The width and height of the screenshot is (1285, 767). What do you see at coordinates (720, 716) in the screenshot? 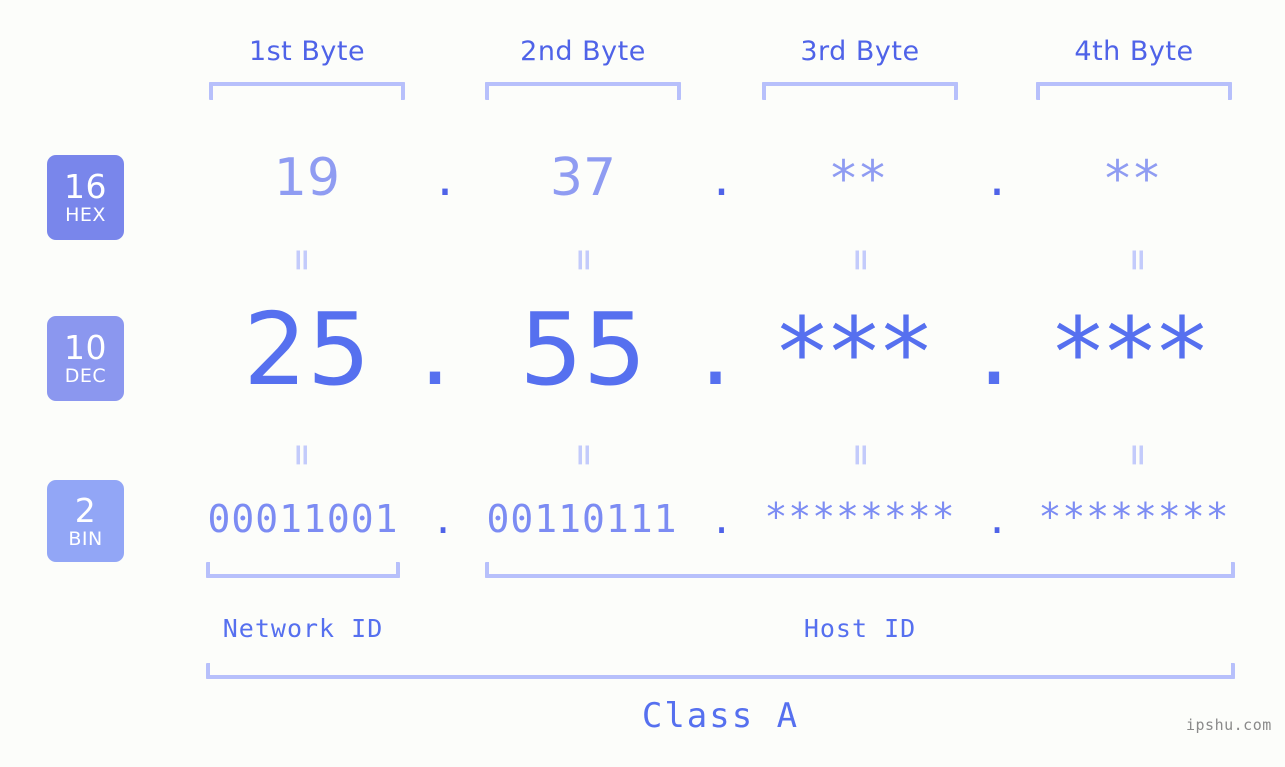
I see `class-label: Class A` at bounding box center [720, 716].